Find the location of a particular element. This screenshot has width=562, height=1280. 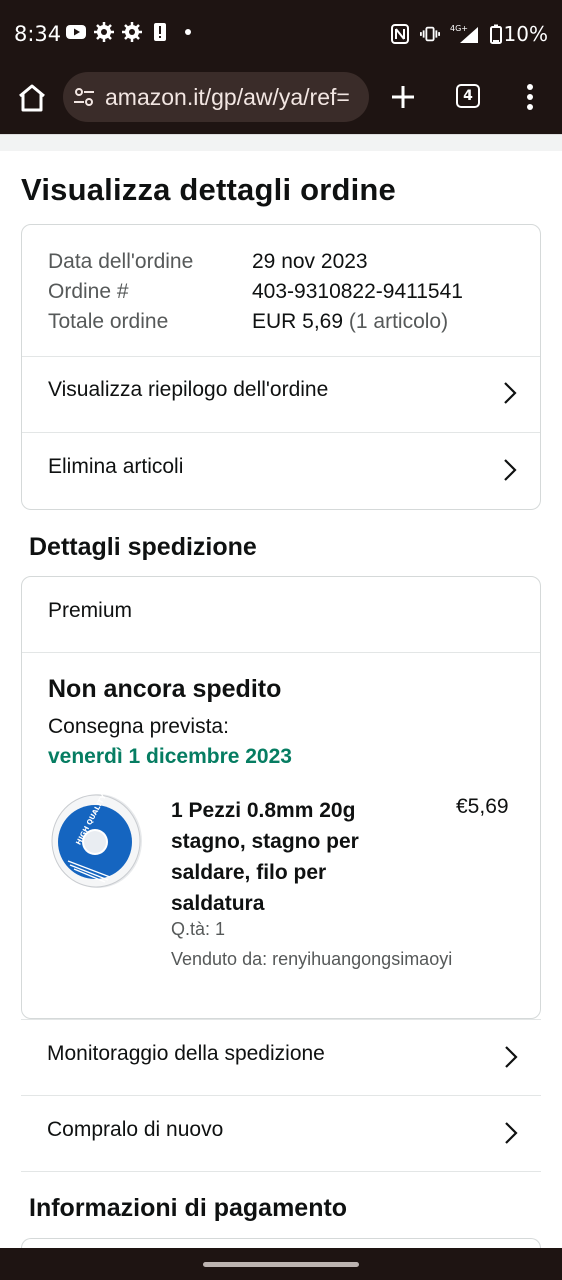

order-total-label: Totale ordine is located at coordinates (108, 321).